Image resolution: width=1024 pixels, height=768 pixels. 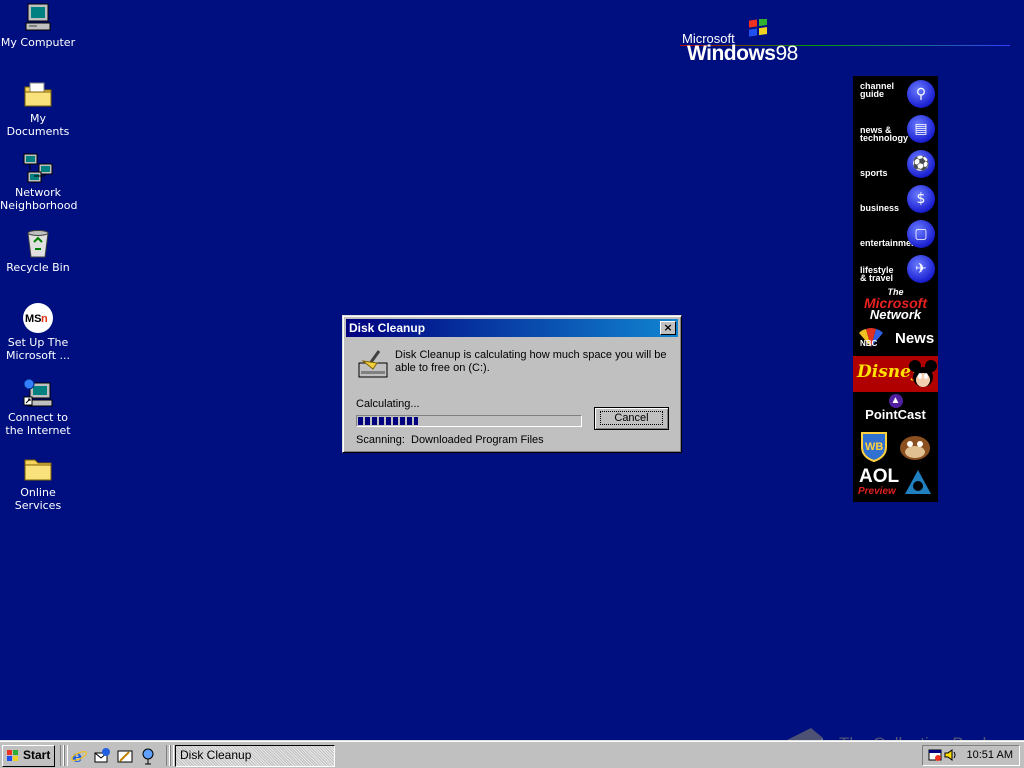 What do you see at coordinates (79, 756) in the screenshot?
I see `internet-explorer-icon: e` at bounding box center [79, 756].